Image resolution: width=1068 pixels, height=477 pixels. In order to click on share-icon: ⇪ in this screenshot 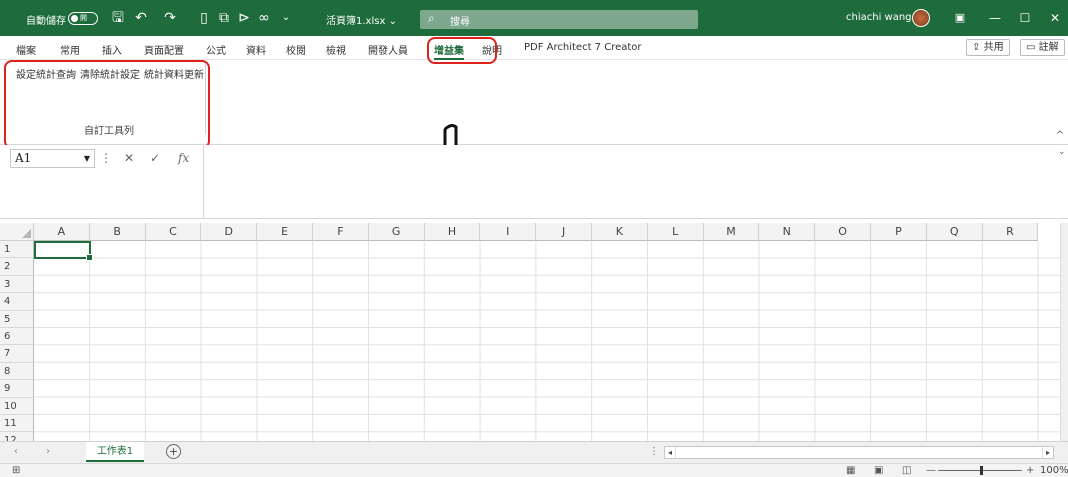, I will do `click(976, 47)`.